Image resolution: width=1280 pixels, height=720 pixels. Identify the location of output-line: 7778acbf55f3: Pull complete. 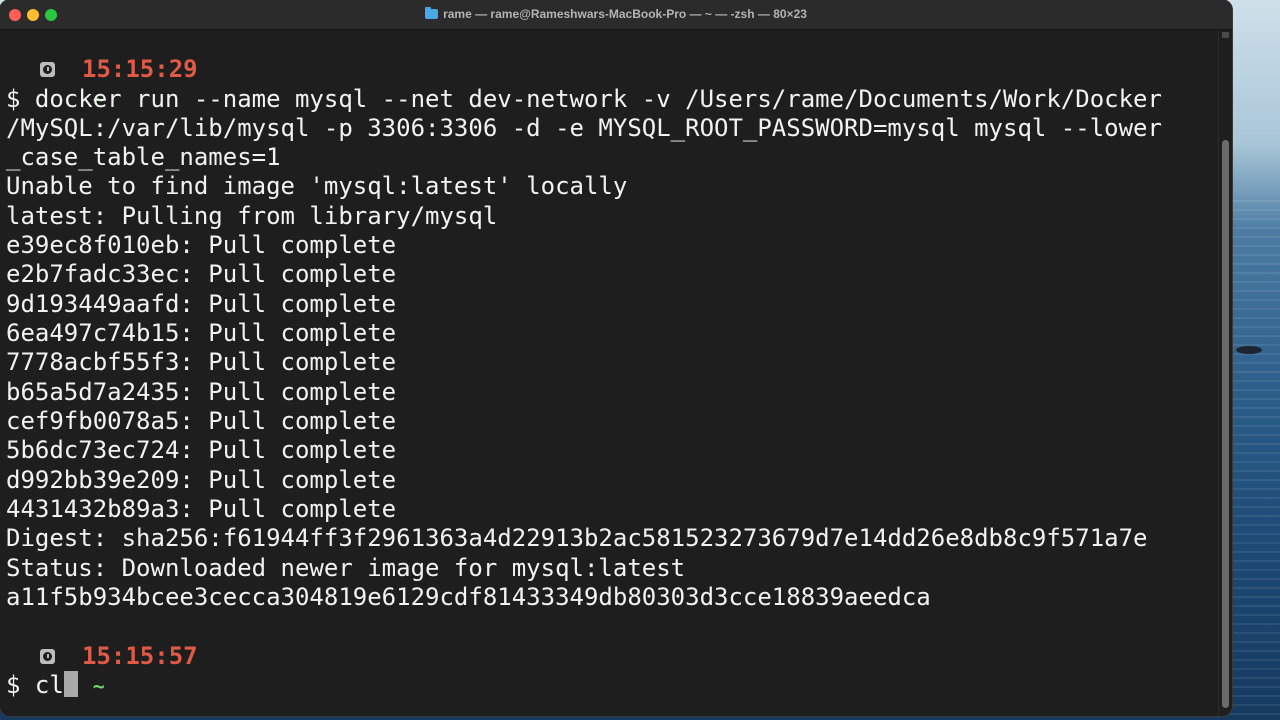
(201, 362).